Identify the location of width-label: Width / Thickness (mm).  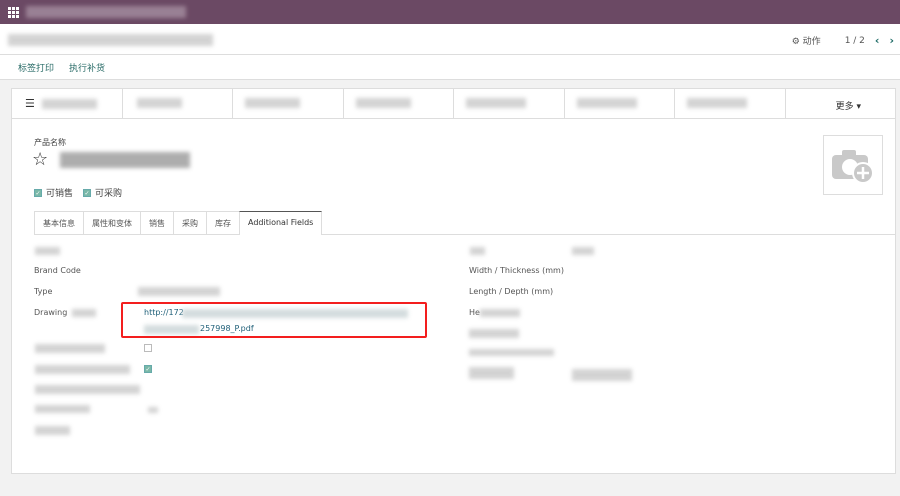
(516, 270).